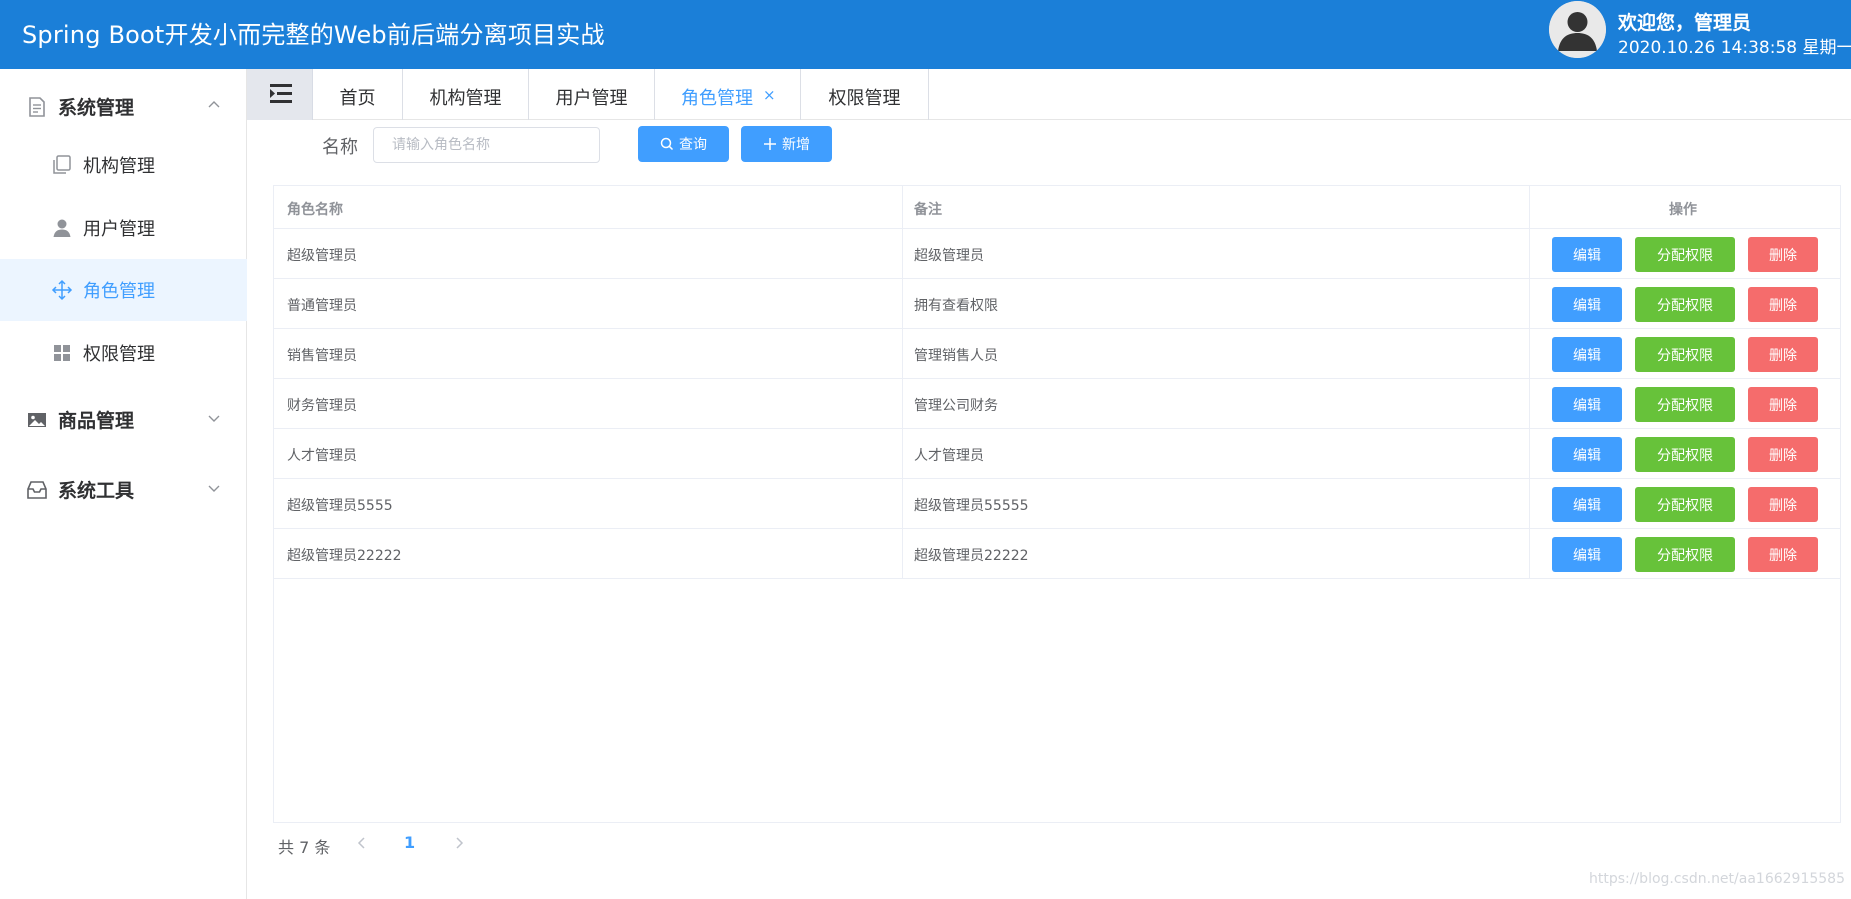 Image resolution: width=1851 pixels, height=899 pixels. Describe the element at coordinates (37, 107) in the screenshot. I see `document-icon` at that location.